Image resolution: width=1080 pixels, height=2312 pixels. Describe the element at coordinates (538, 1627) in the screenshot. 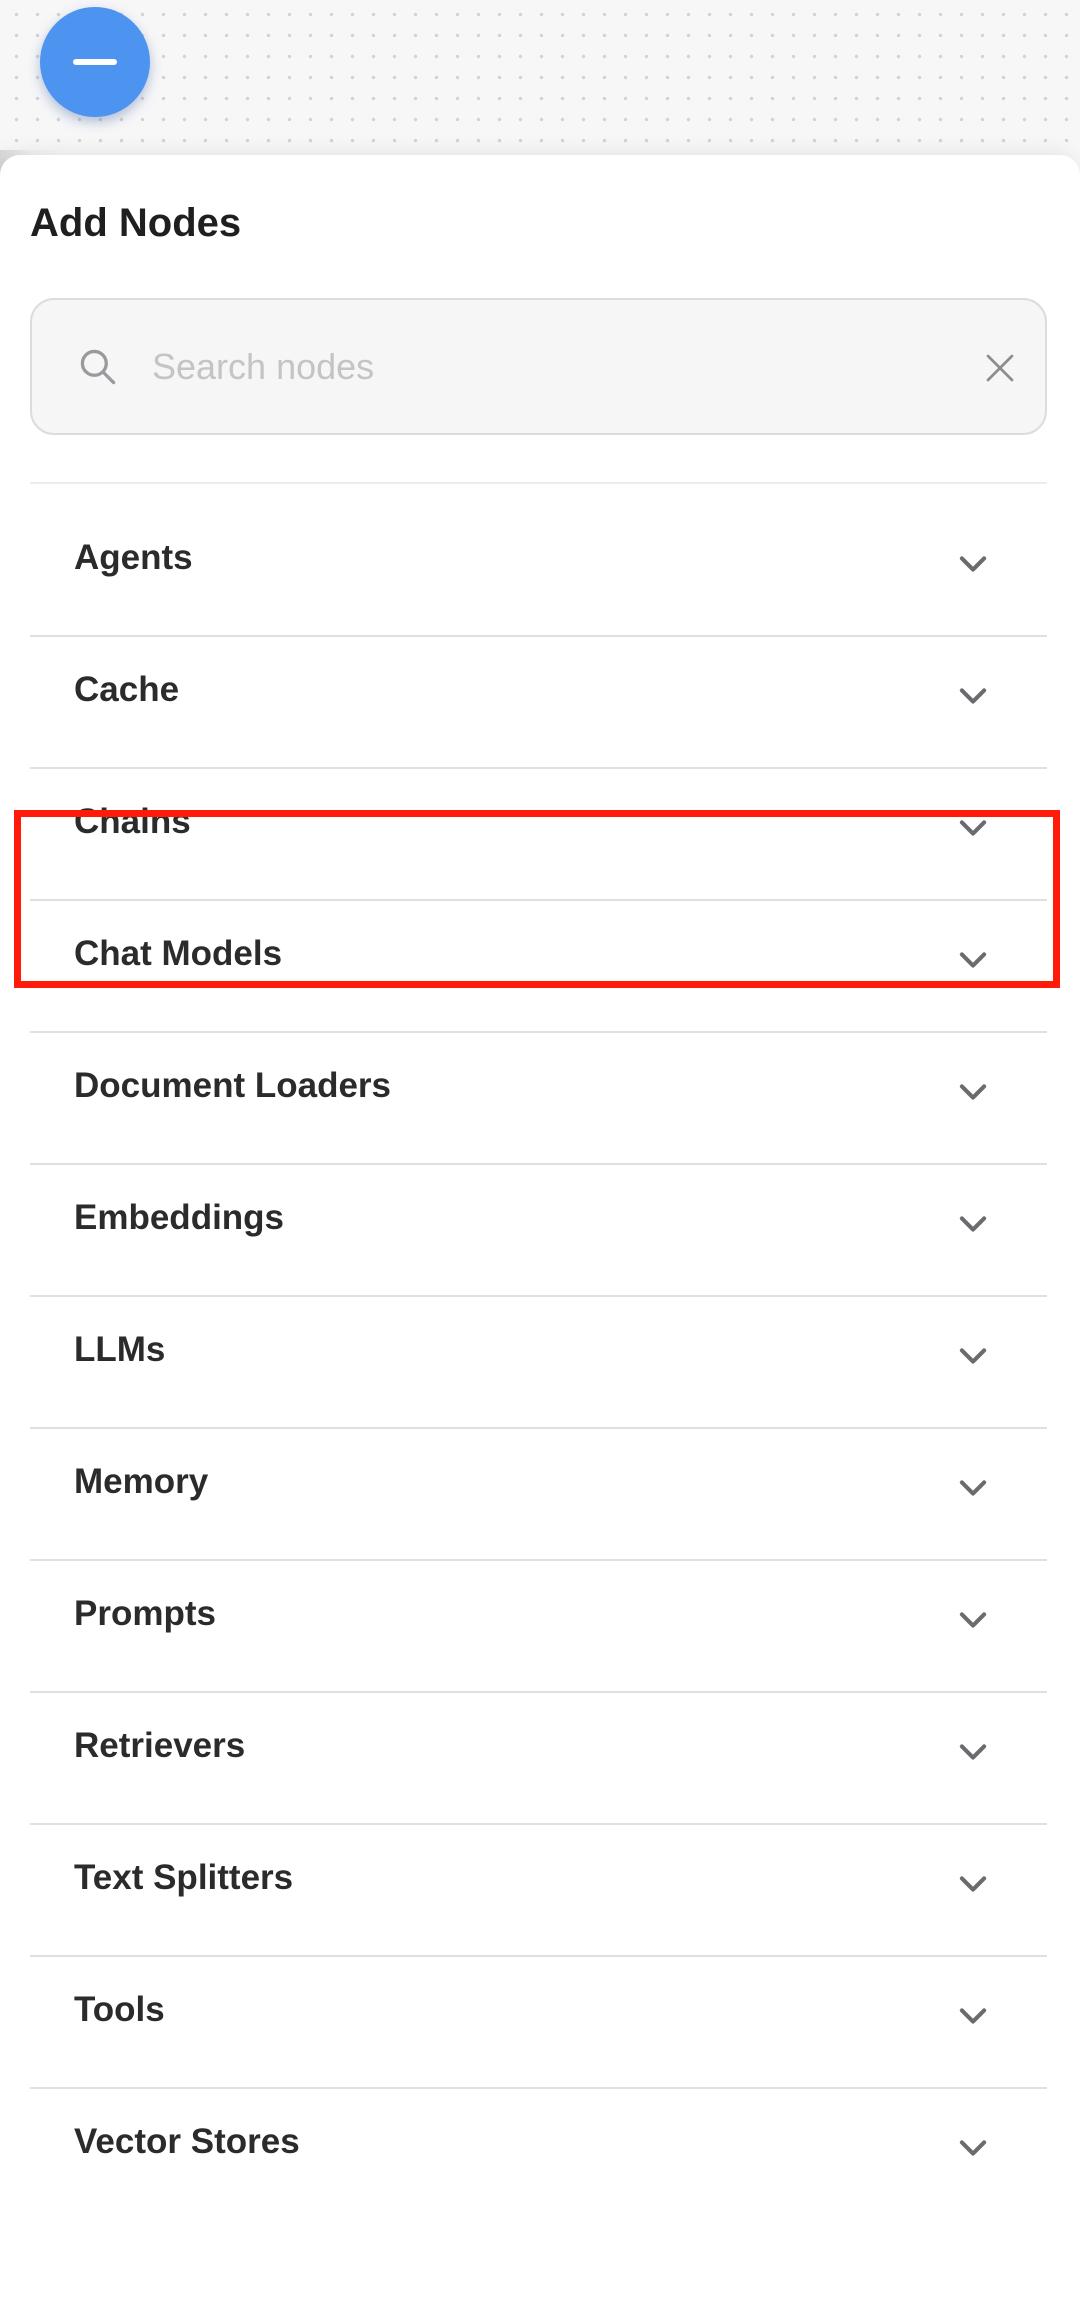

I see `category-item-prompts: Prompts` at that location.